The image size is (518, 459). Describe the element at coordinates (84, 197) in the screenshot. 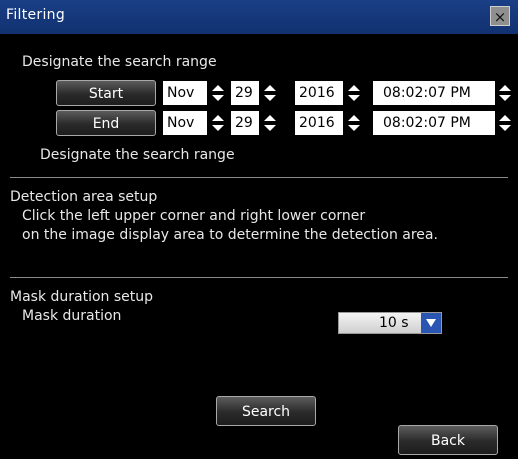

I see `detection-heading: Detection area setup` at that location.